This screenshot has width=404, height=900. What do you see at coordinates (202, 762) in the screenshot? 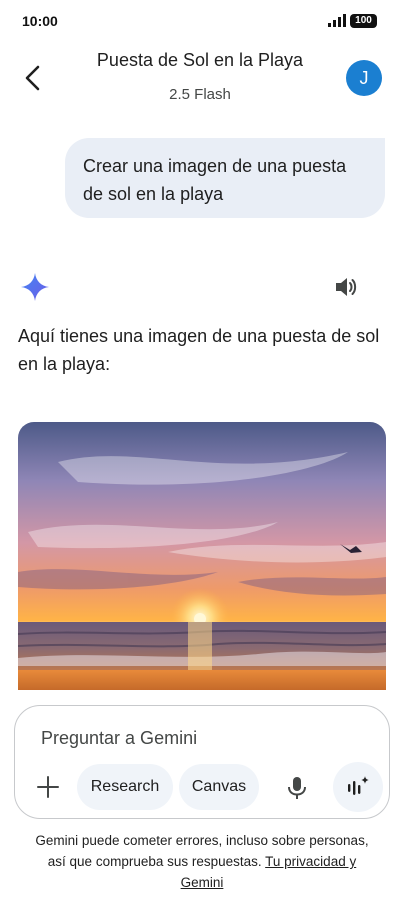
I see `prompt-input-card: Preguntar a Gemini Research Canvas` at bounding box center [202, 762].